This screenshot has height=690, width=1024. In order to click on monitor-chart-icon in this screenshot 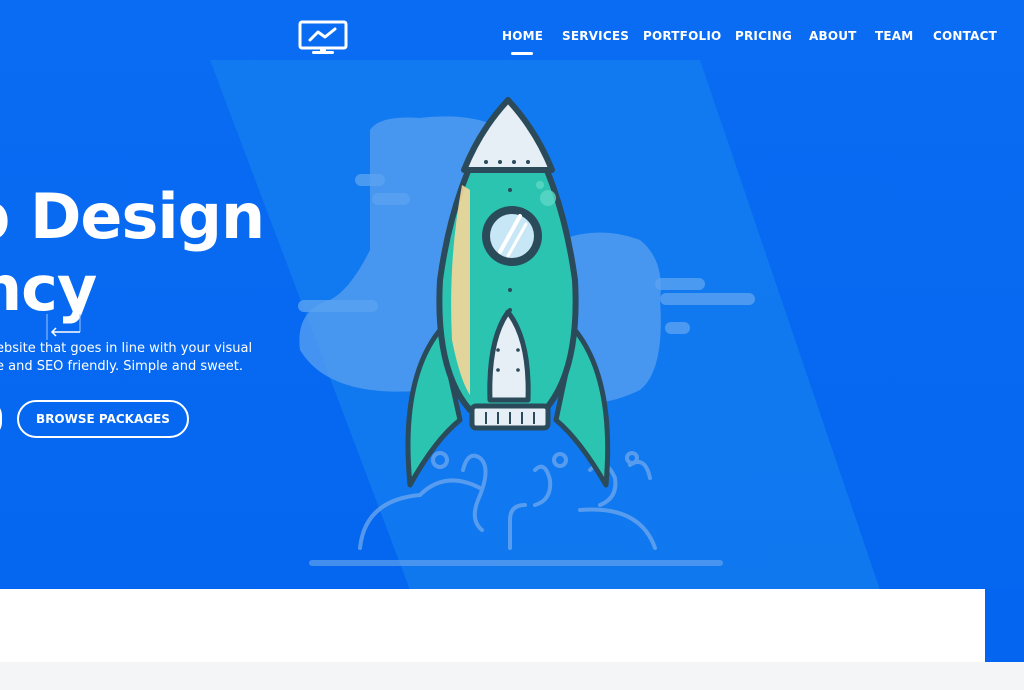, I will do `click(323, 38)`.